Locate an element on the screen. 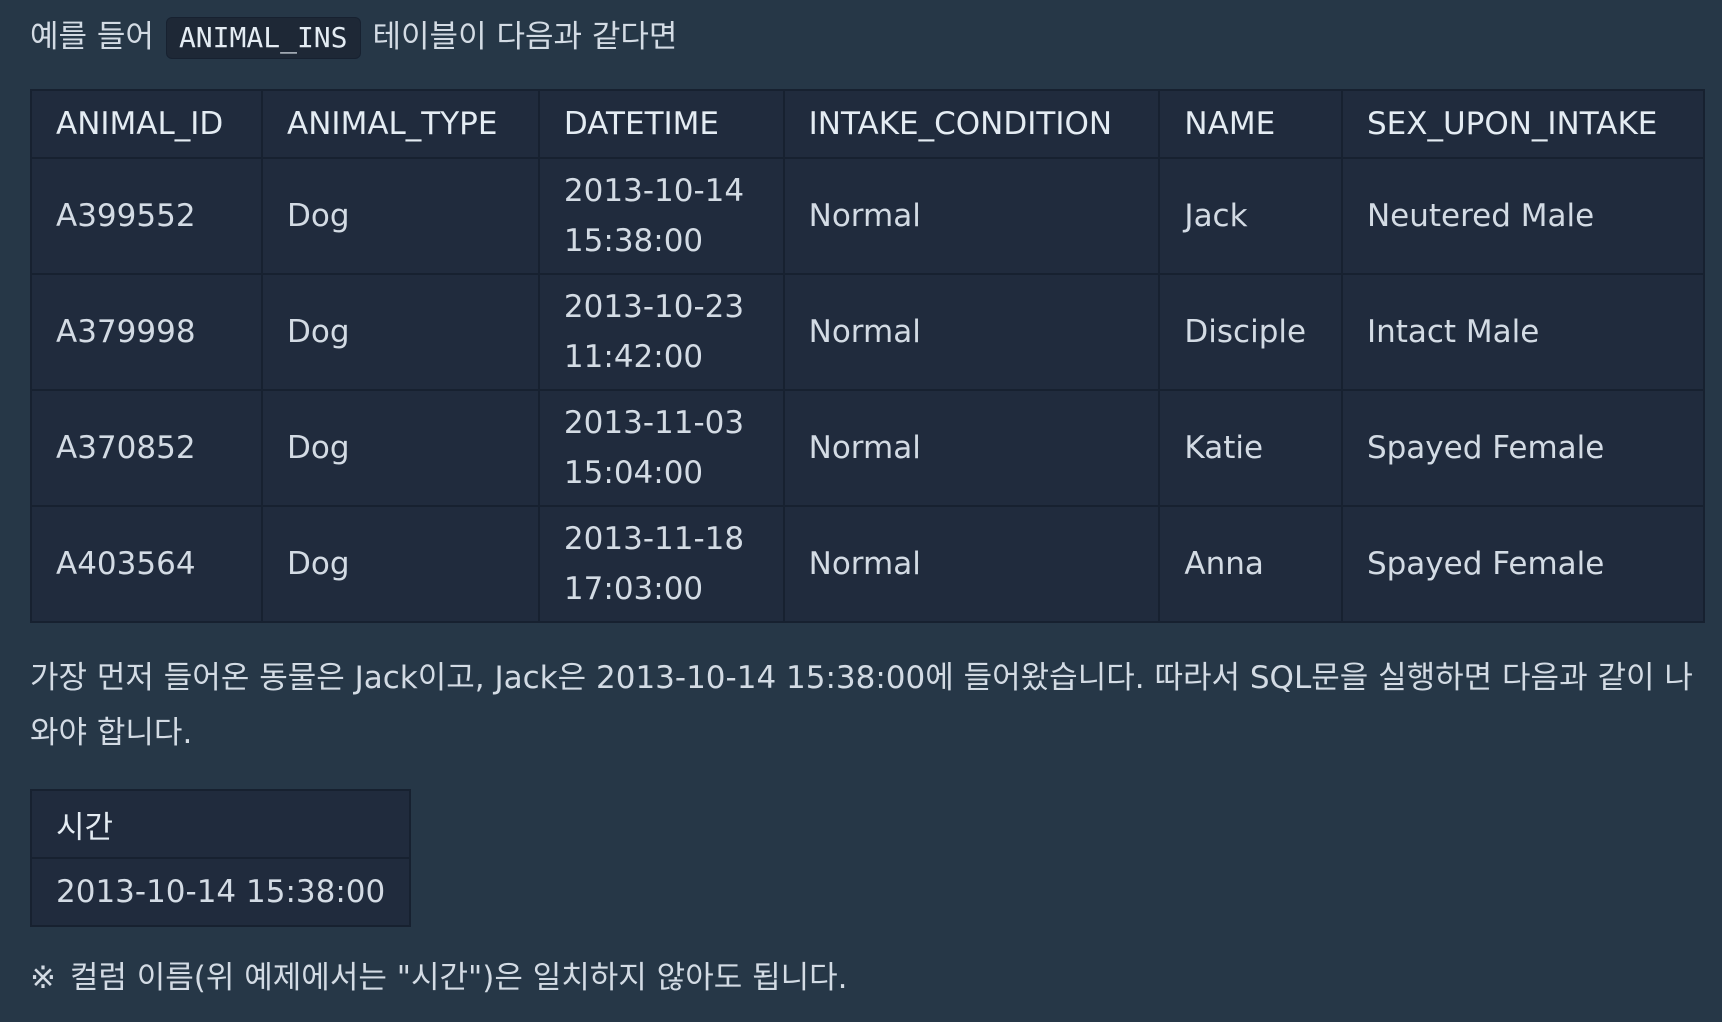 Image resolution: width=1722 pixels, height=1022 pixels. result-cell-time: 2013-10-14 15:38:00 is located at coordinates (220, 892).